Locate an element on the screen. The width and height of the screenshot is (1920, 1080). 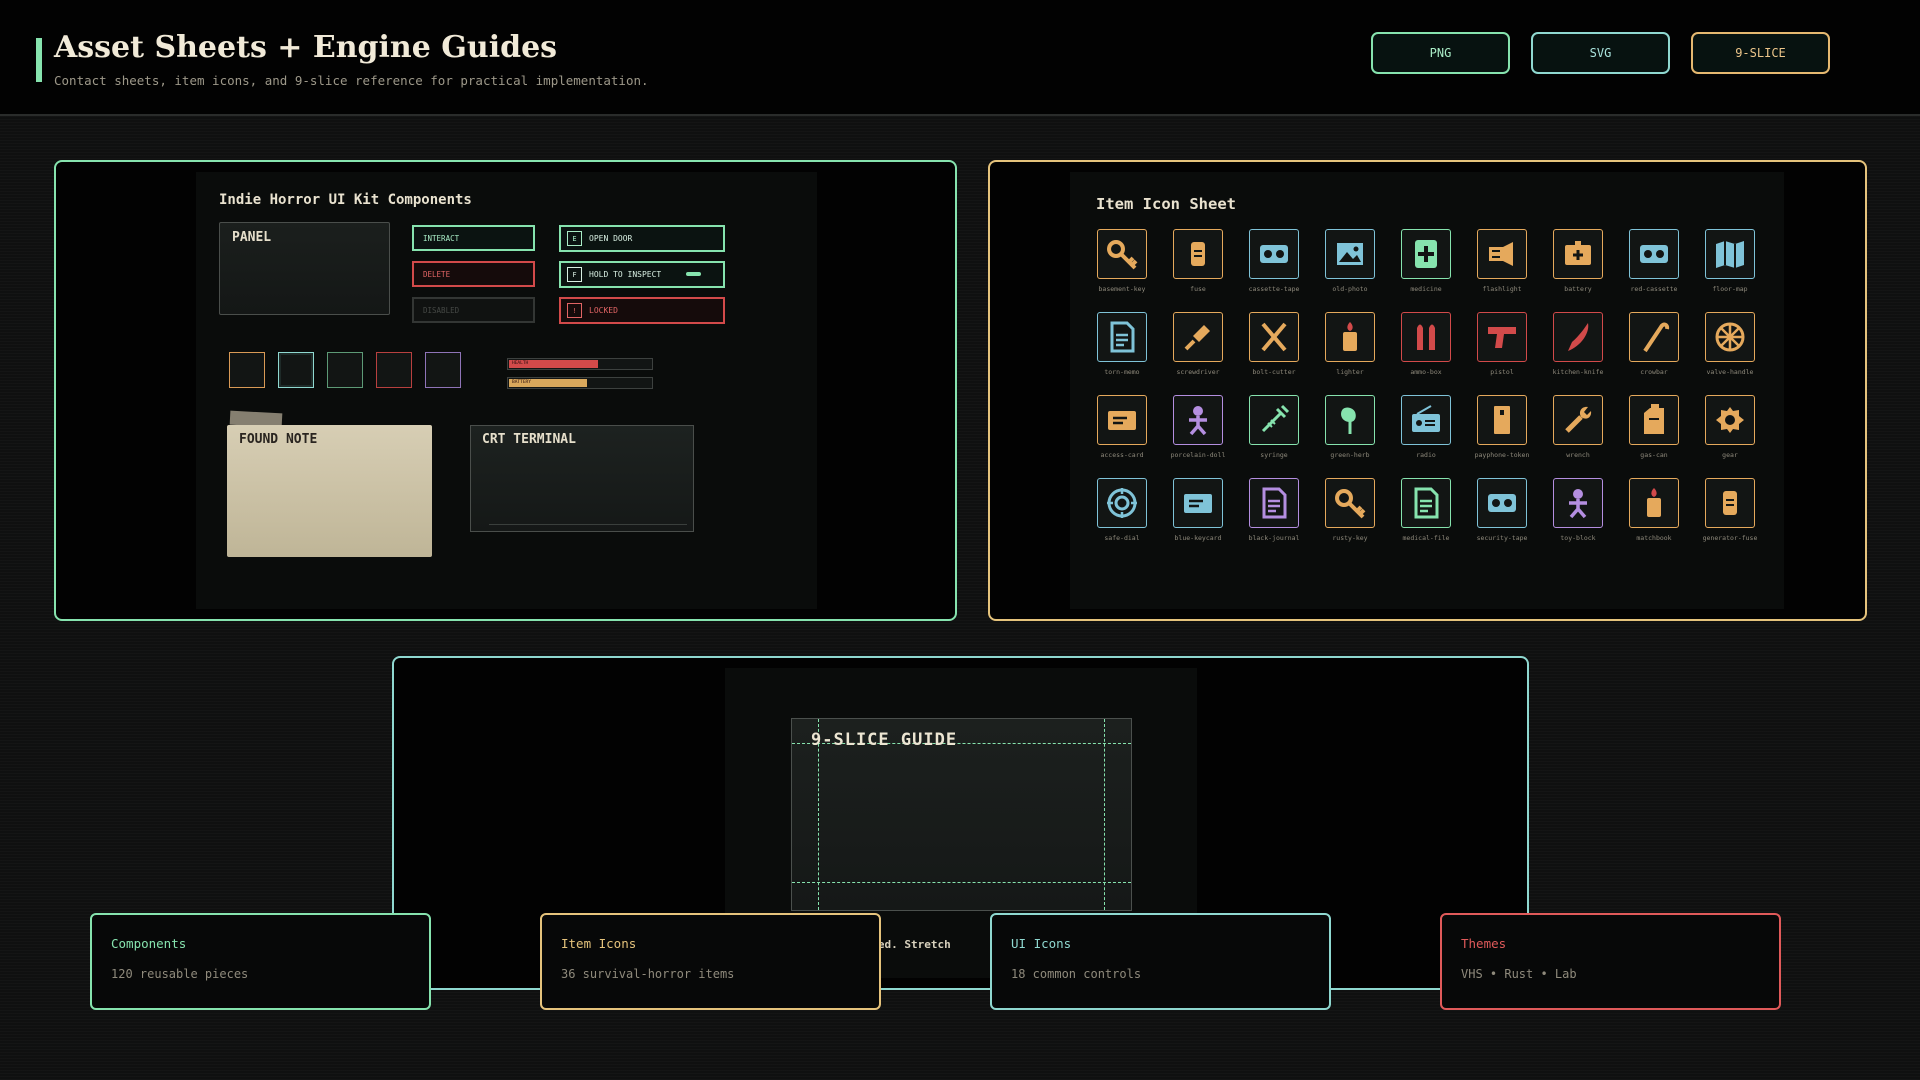
icon-cell-payphone-token: payphone-token is located at coordinates (1498, 435).